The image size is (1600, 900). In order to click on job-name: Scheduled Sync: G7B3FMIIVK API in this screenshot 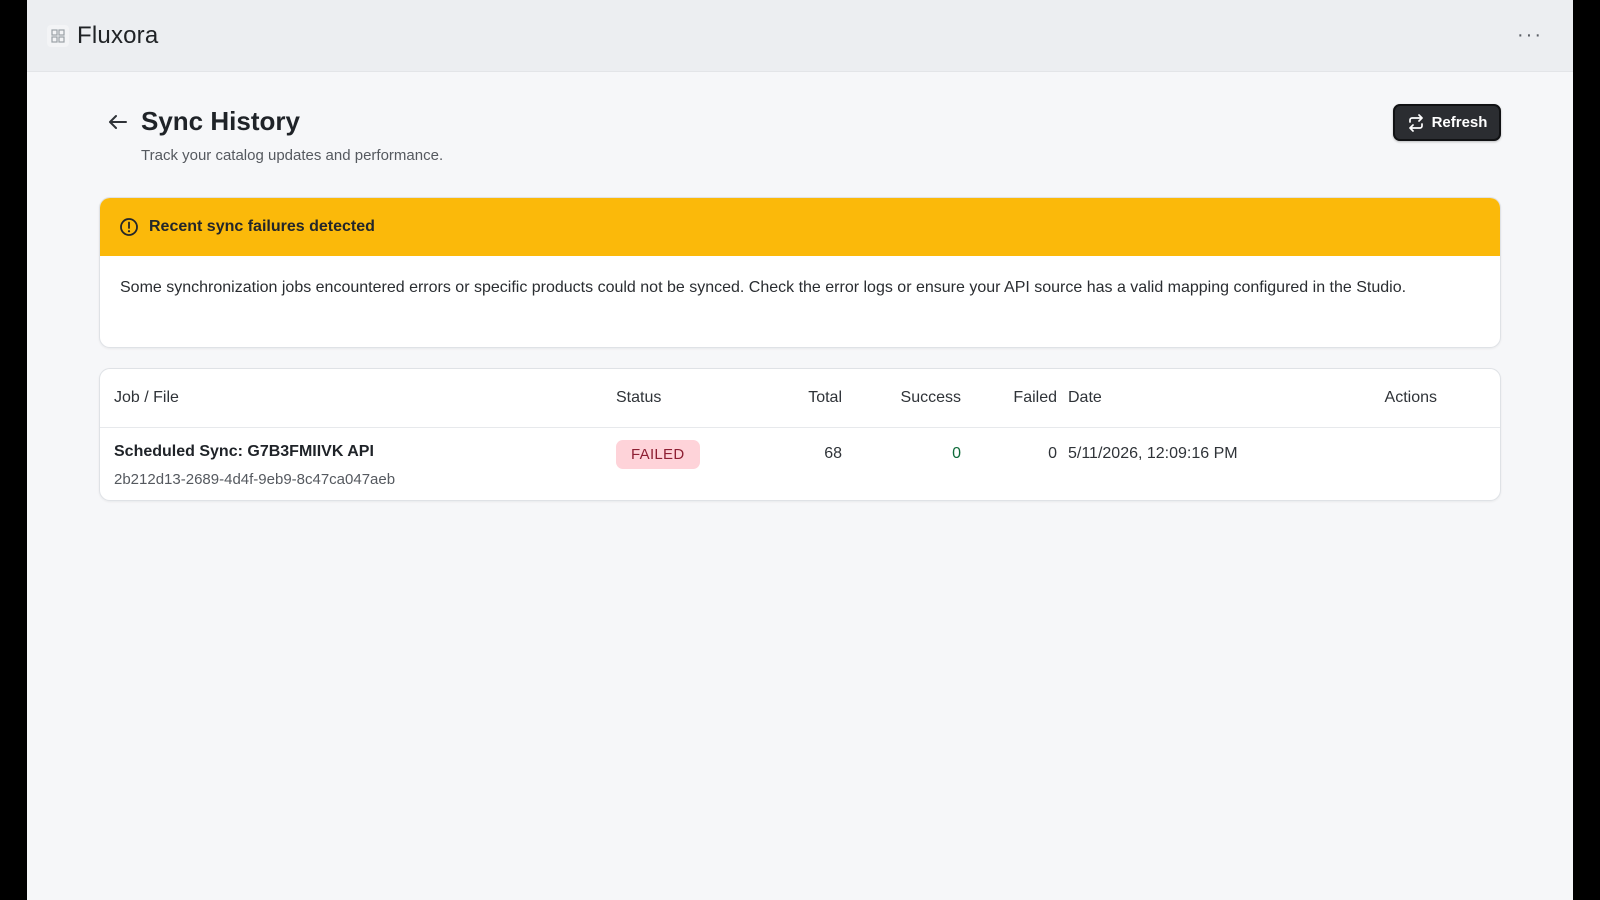, I will do `click(244, 452)`.